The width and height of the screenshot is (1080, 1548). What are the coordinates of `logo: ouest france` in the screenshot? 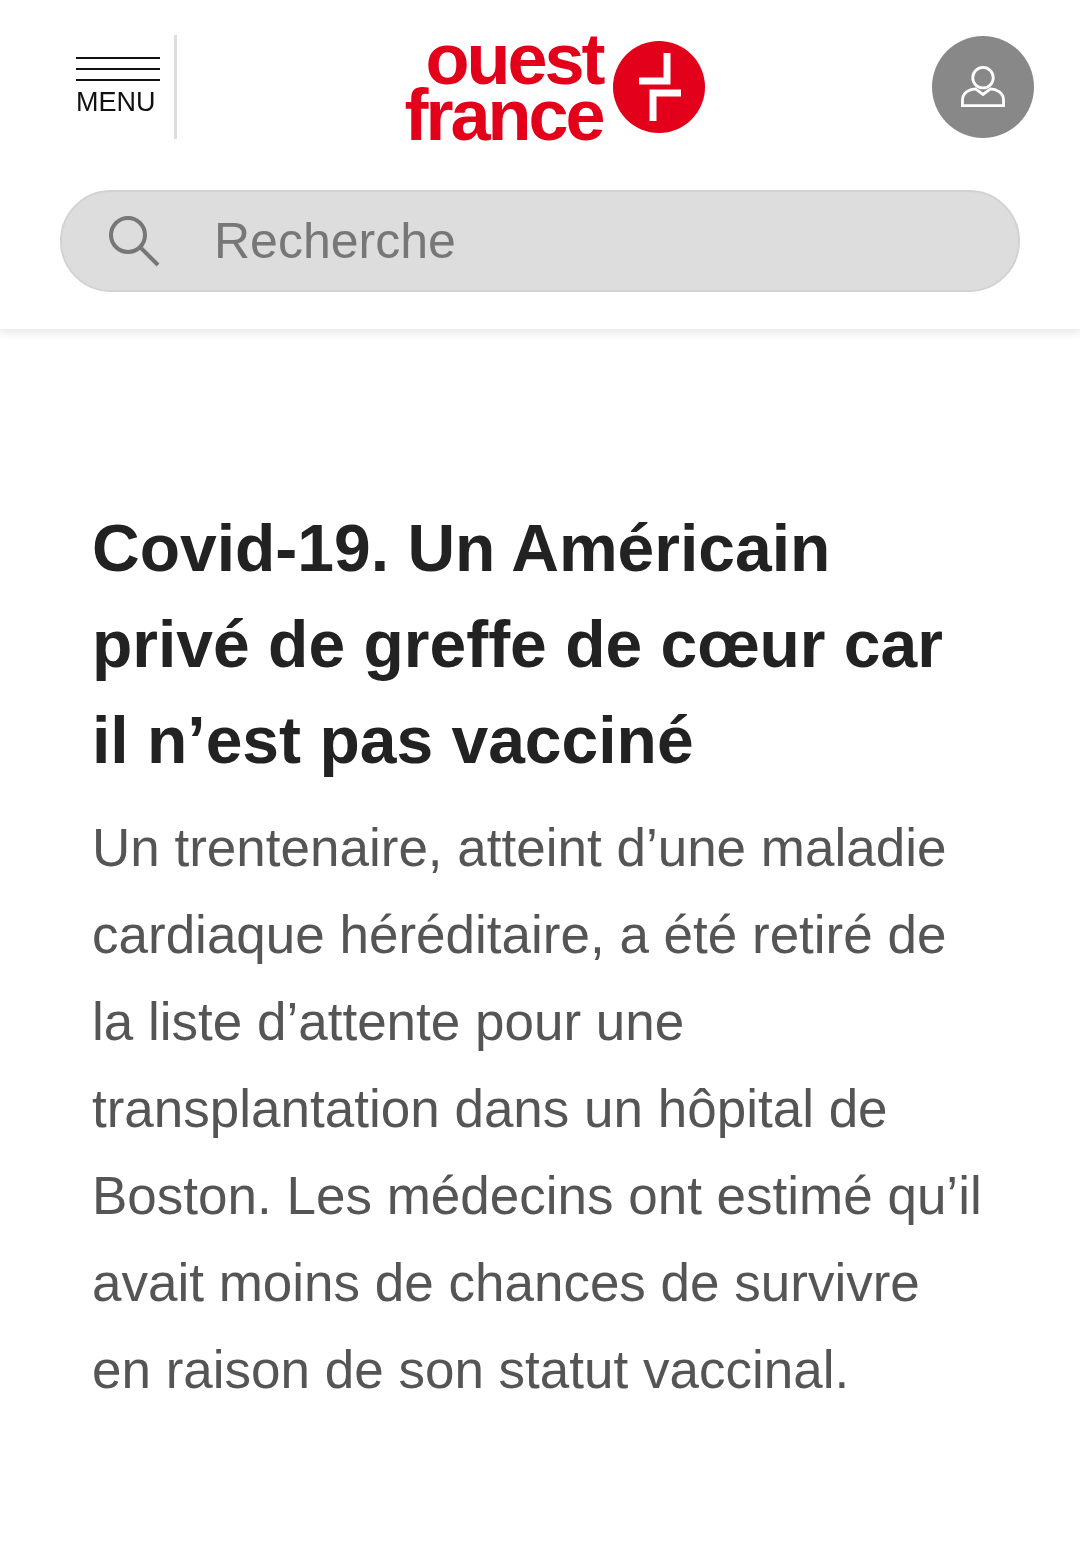 It's located at (554, 87).